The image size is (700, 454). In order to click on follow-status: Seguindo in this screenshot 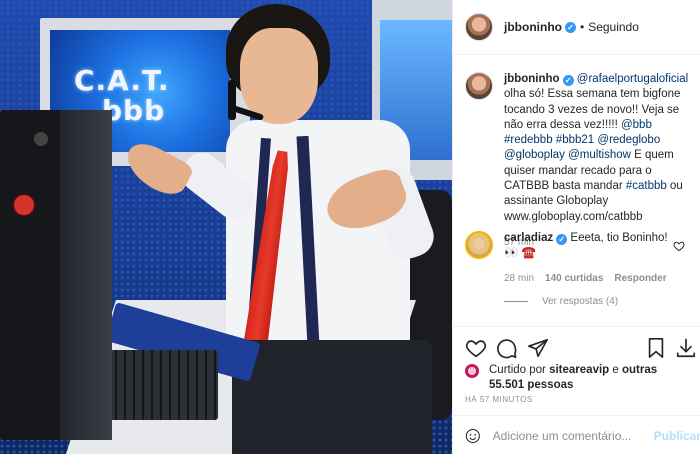, I will do `click(613, 27)`.